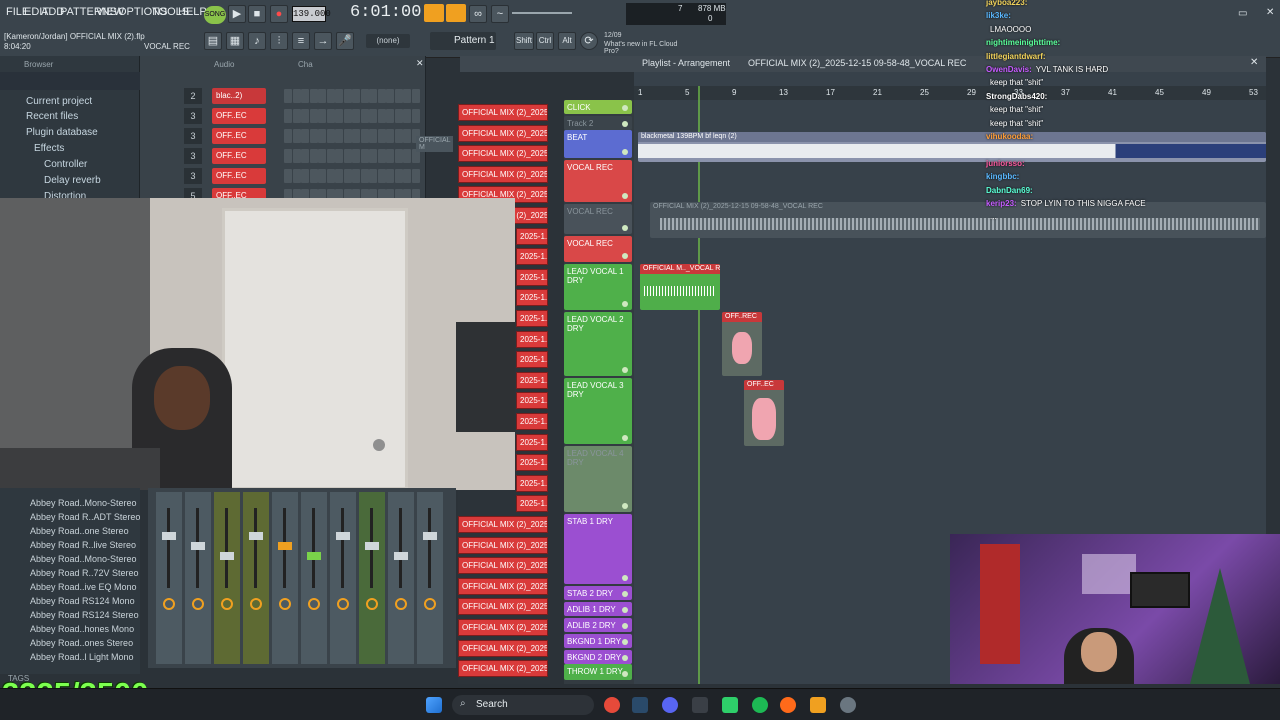 The width and height of the screenshot is (1280, 720). I want to click on track-header: STAB 1 DRY, so click(598, 549).